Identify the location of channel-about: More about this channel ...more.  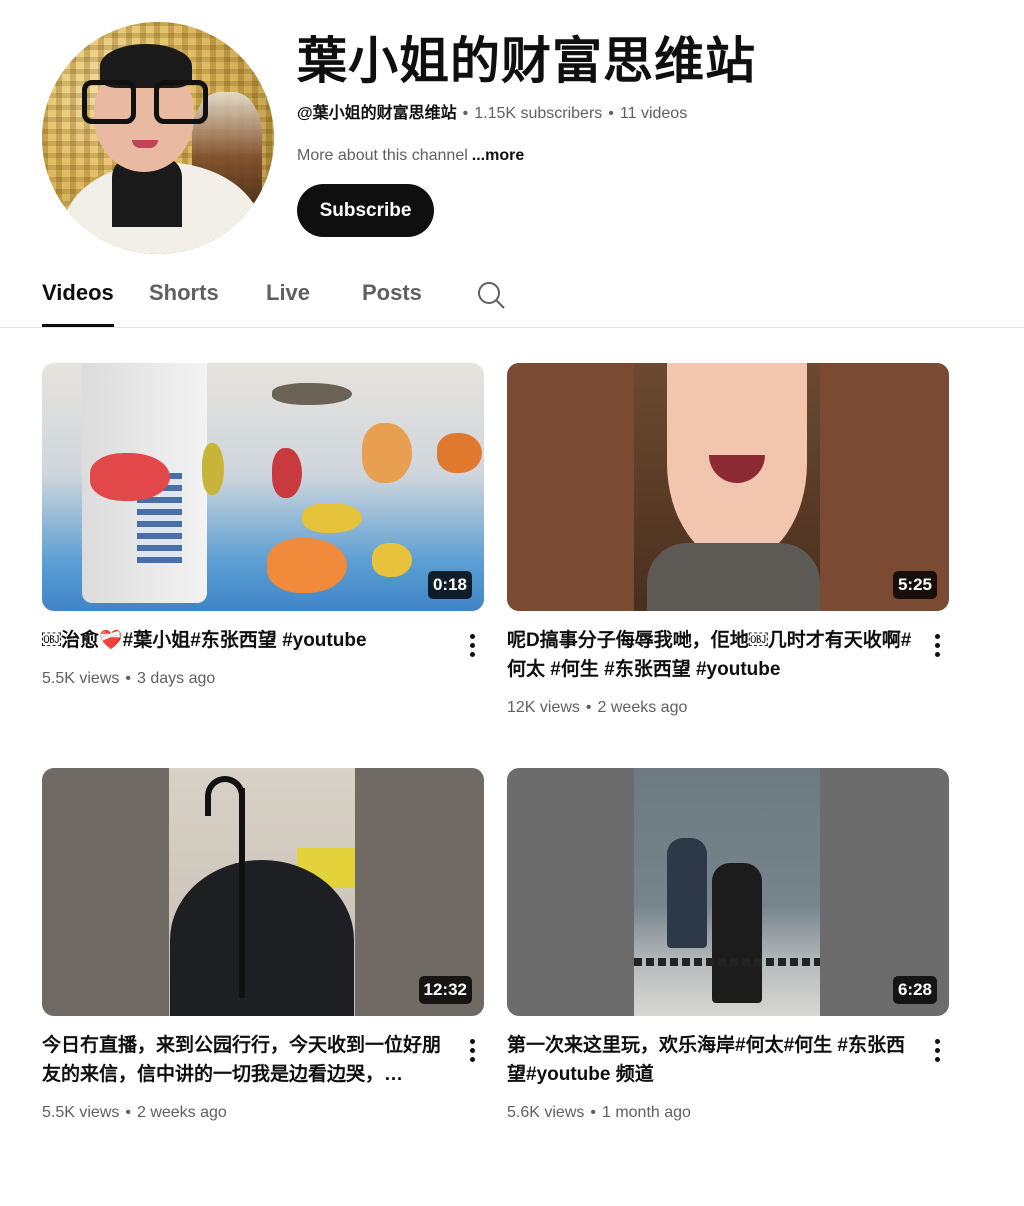
(410, 156).